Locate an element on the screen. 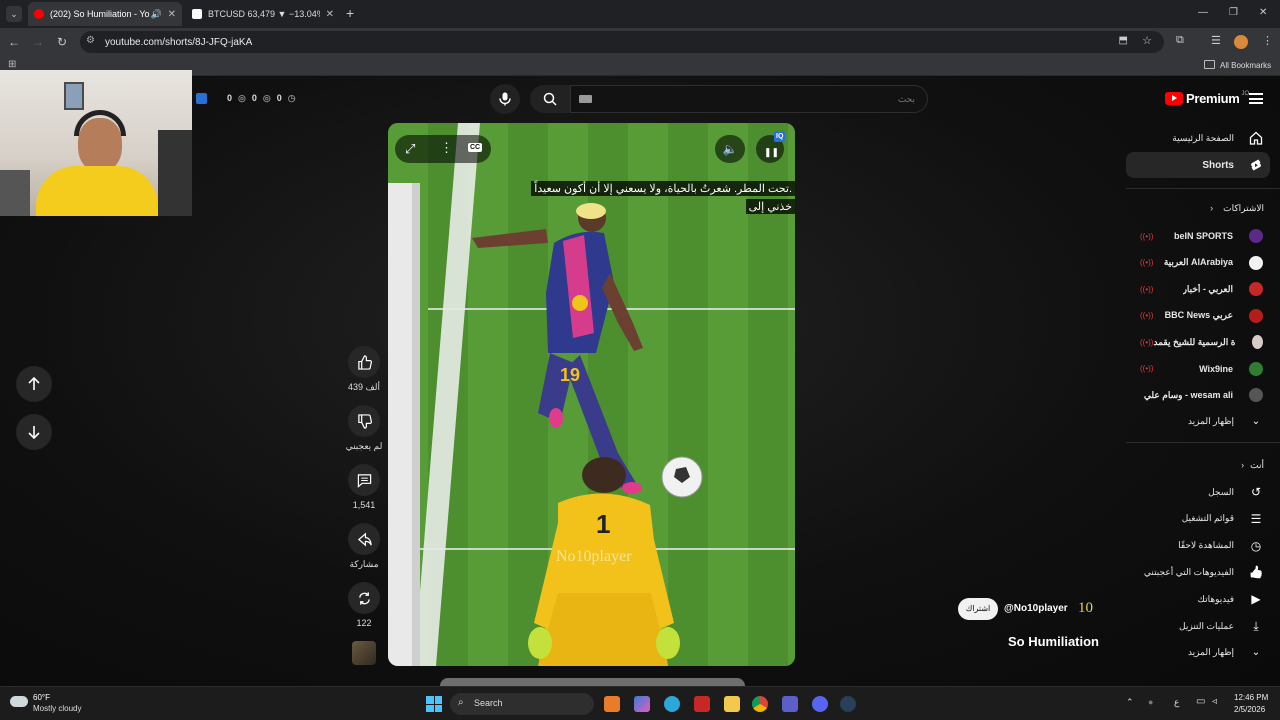 This screenshot has height=720, width=1280. channel-name: العربية AlArabiya is located at coordinates (1198, 262).